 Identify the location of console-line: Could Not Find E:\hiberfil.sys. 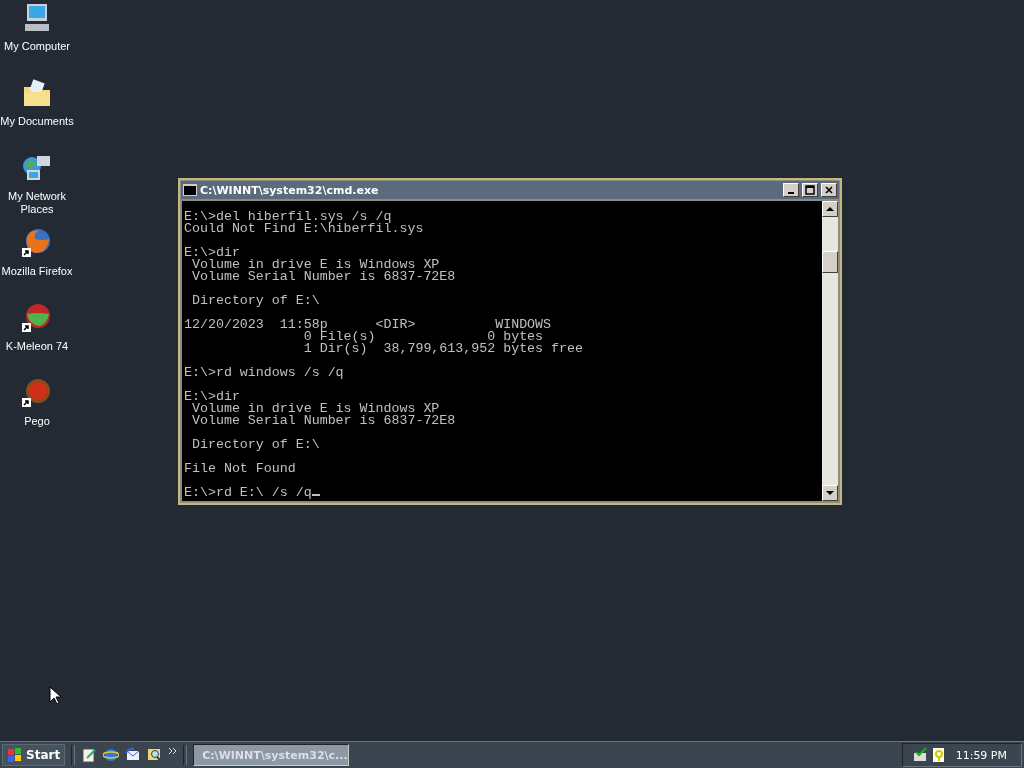
(304, 229).